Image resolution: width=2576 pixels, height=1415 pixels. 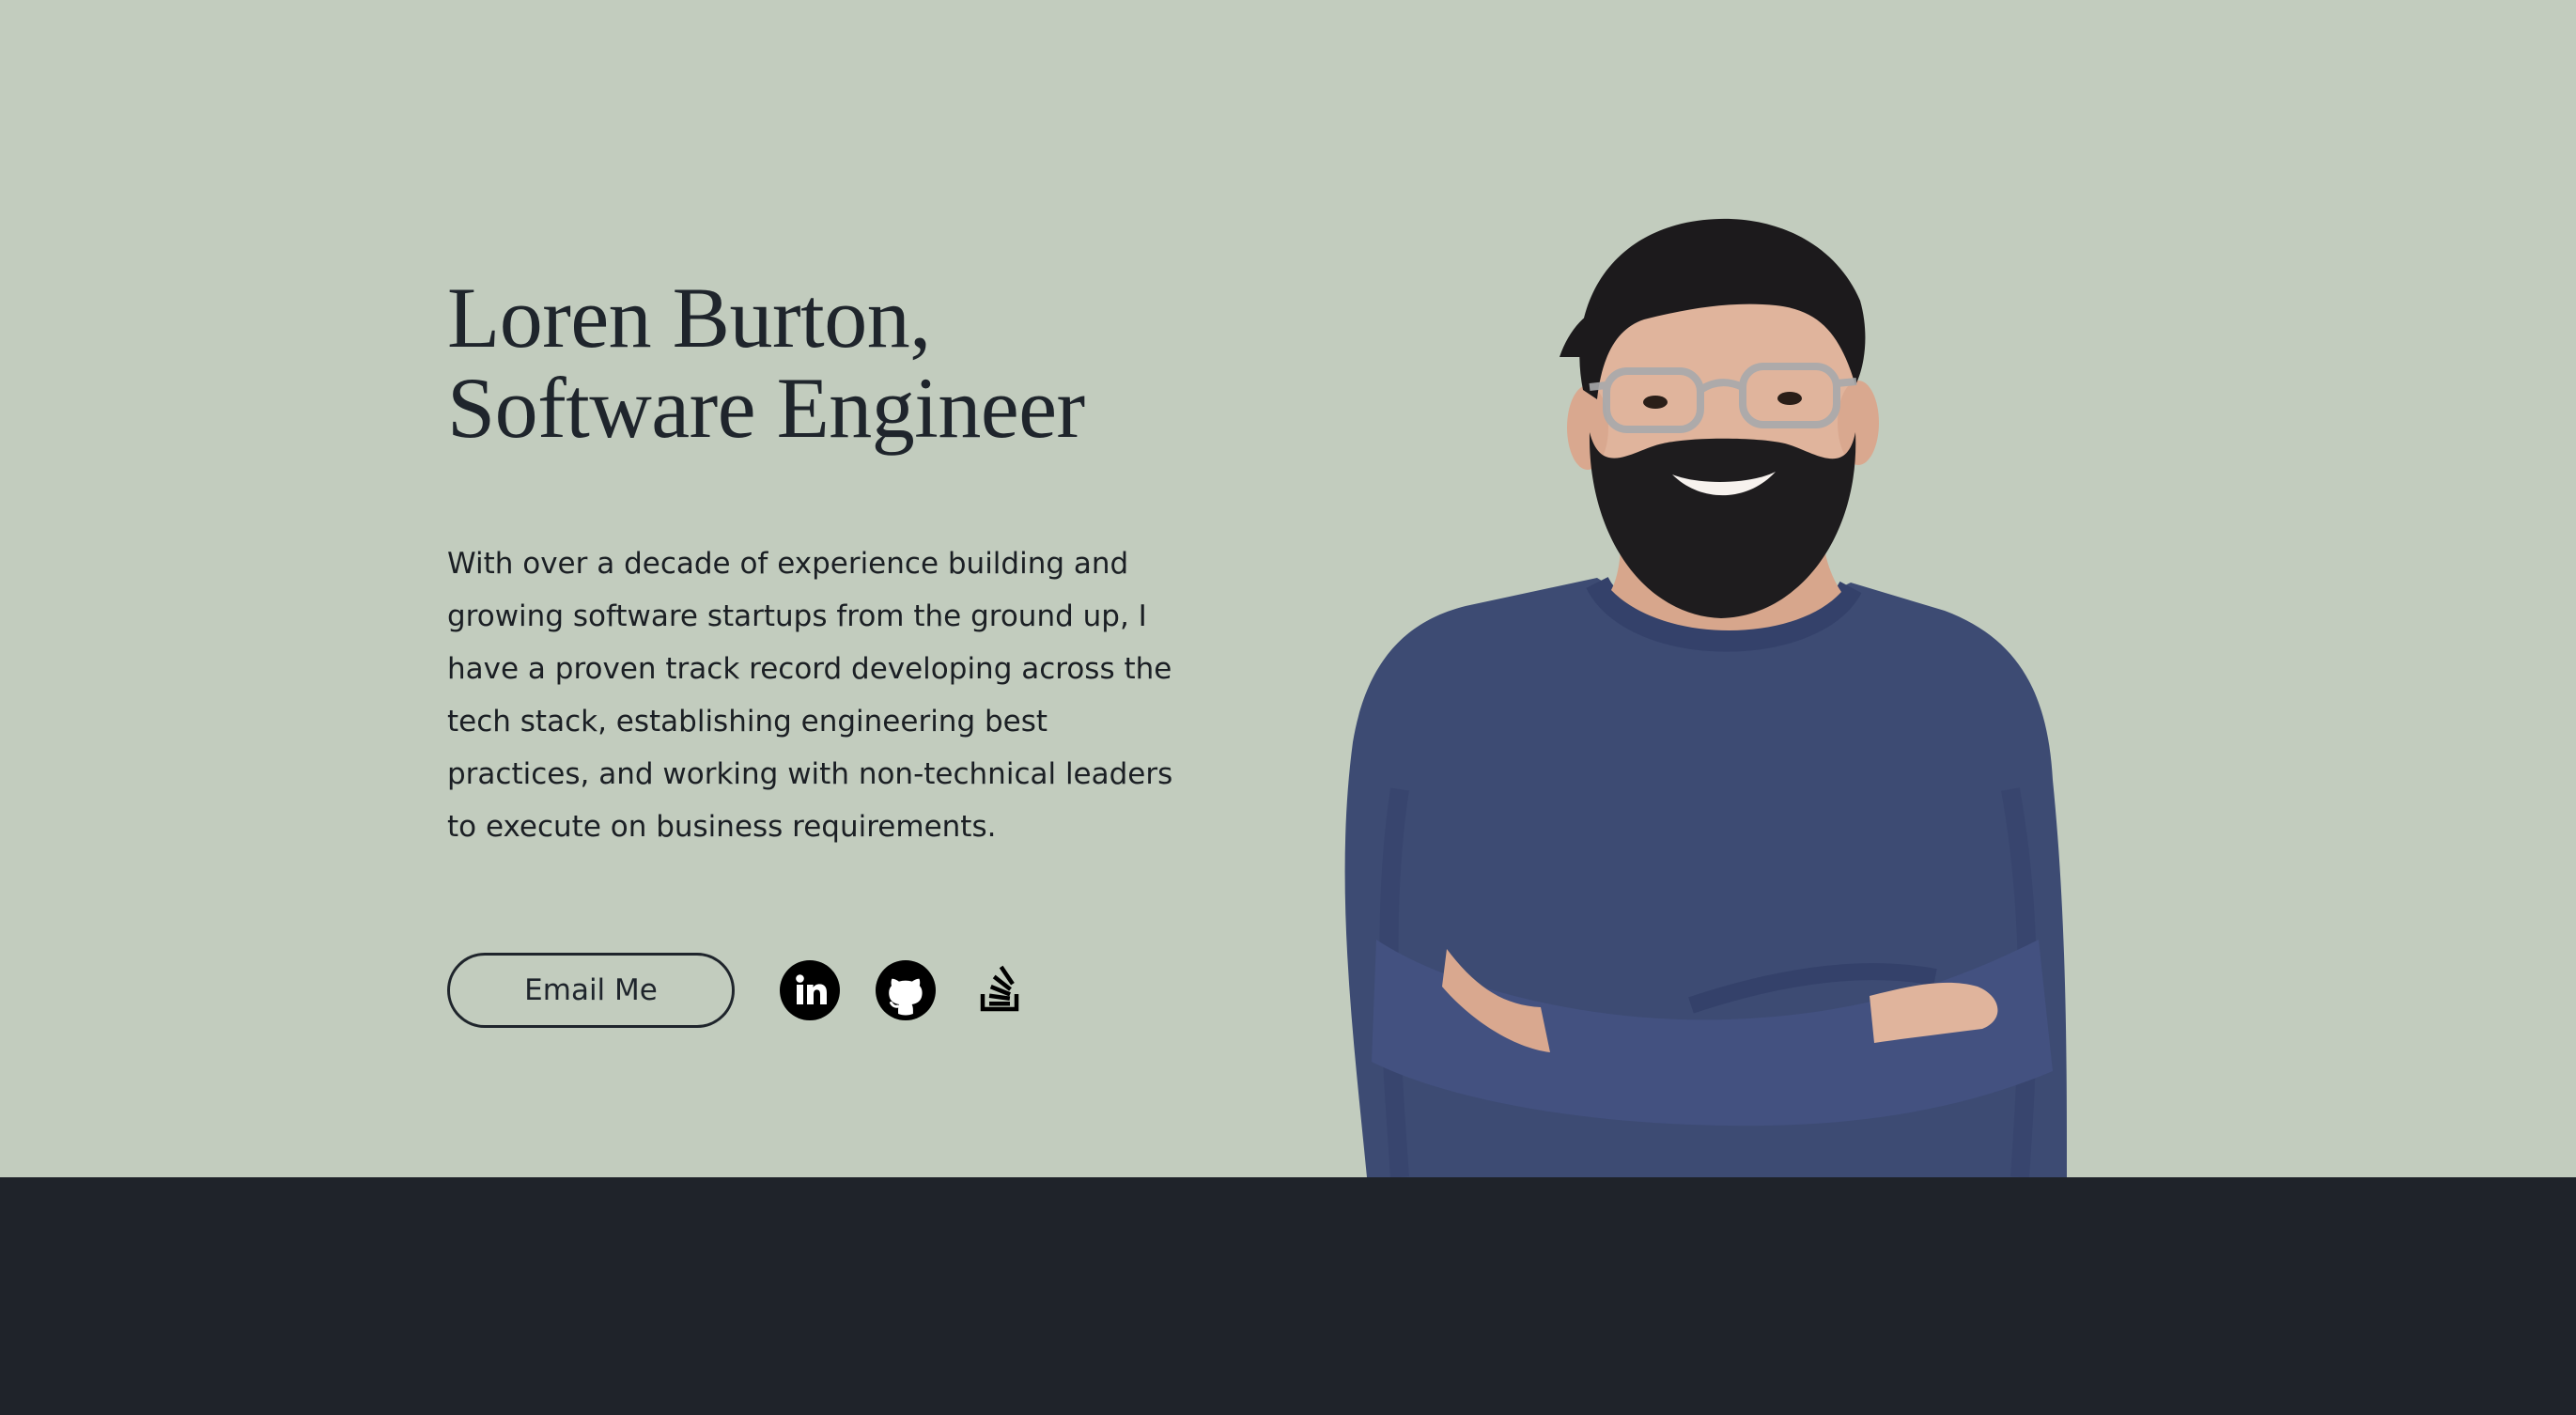 I want to click on title-role: Software Engineer, so click(x=766, y=408).